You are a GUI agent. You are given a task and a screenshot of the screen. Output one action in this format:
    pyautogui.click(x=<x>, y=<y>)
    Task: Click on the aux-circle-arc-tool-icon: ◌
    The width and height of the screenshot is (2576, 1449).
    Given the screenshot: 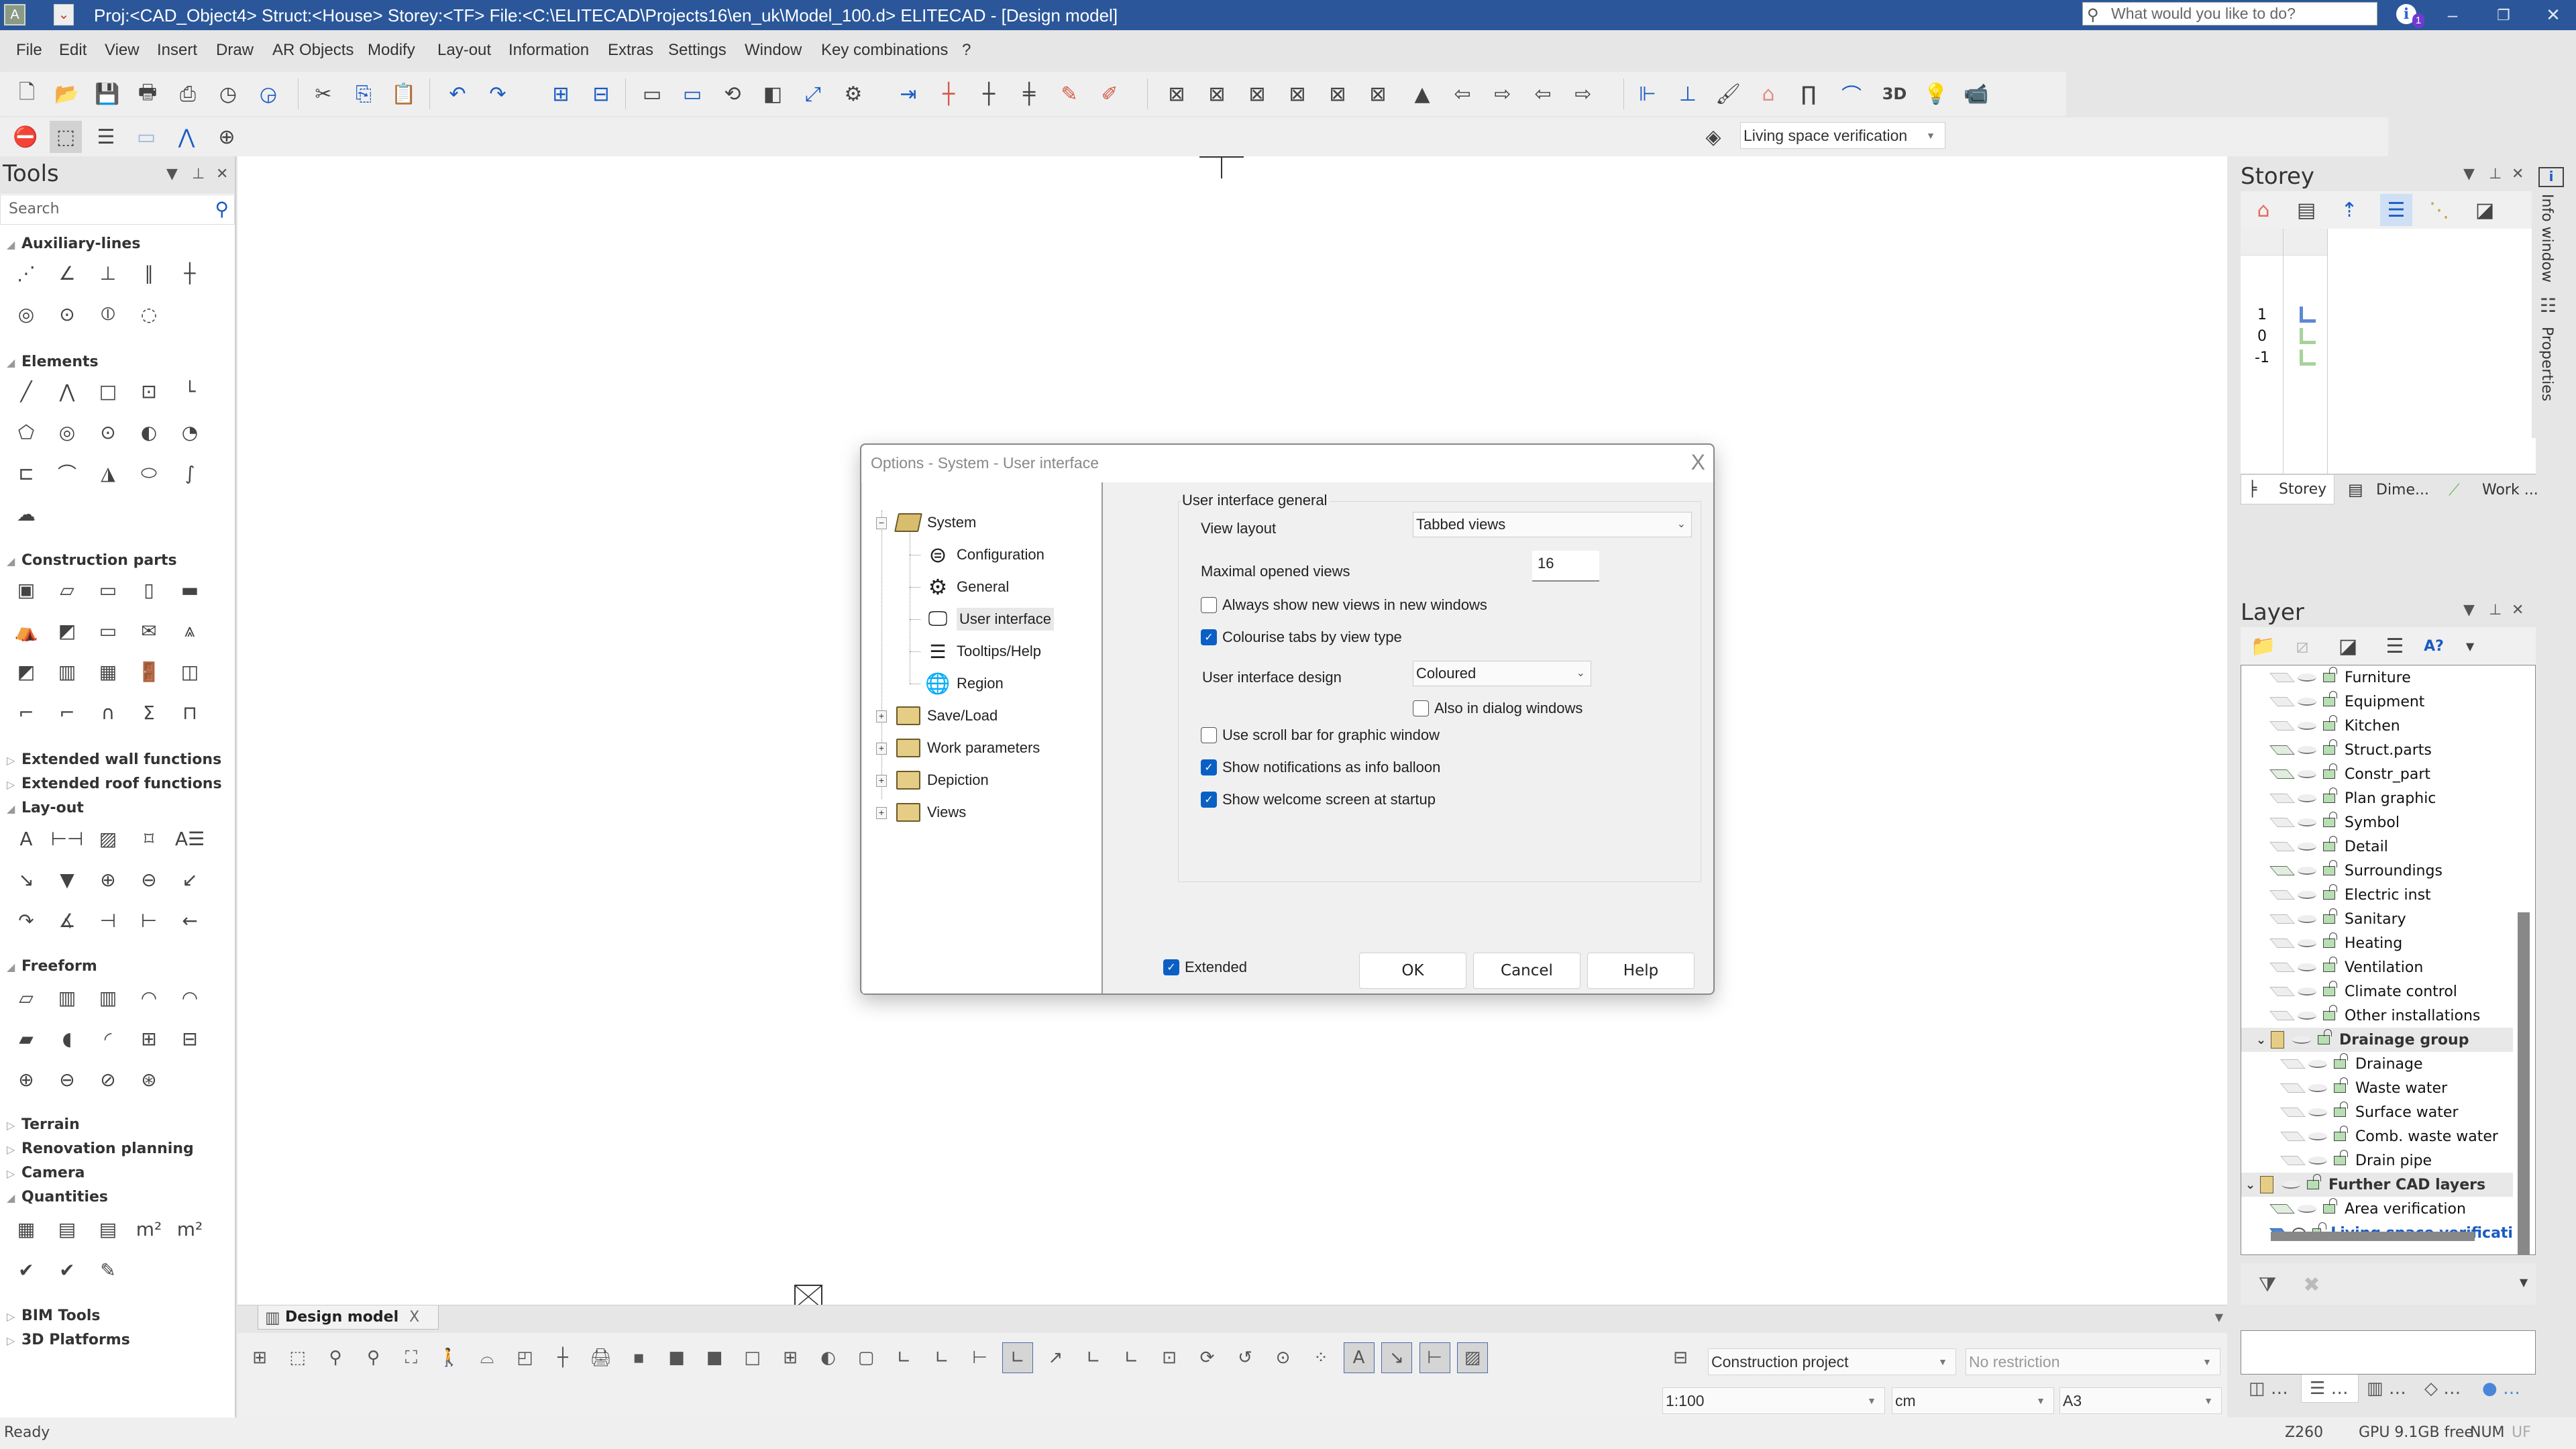 What is the action you would take?
    pyautogui.click(x=149, y=314)
    